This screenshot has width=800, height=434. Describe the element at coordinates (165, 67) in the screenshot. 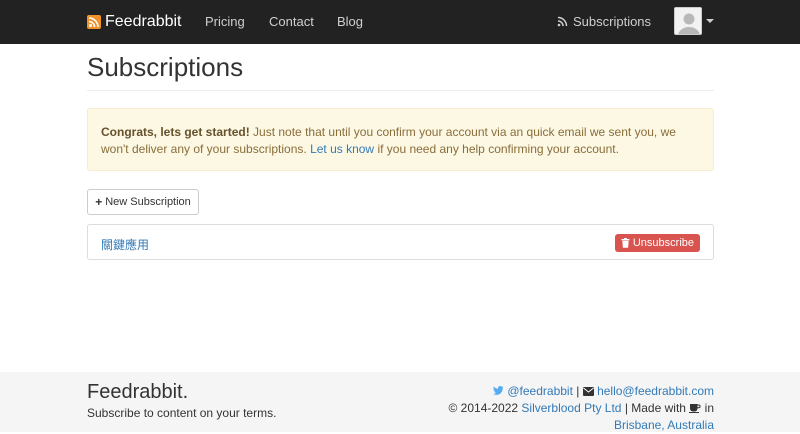

I see `page-title: Subscriptions` at that location.